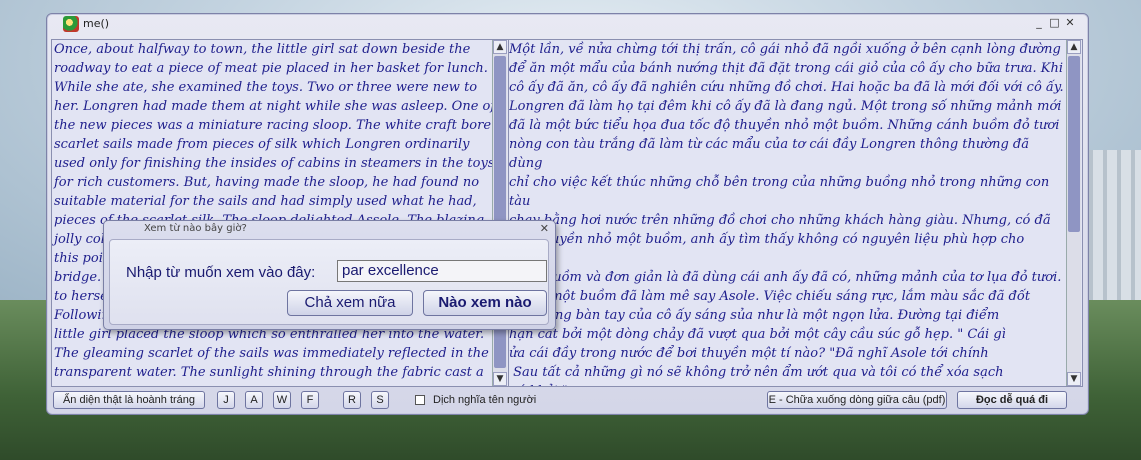 The image size is (1141, 460). I want to click on title-bar: me() _ □ ✕, so click(567, 24).